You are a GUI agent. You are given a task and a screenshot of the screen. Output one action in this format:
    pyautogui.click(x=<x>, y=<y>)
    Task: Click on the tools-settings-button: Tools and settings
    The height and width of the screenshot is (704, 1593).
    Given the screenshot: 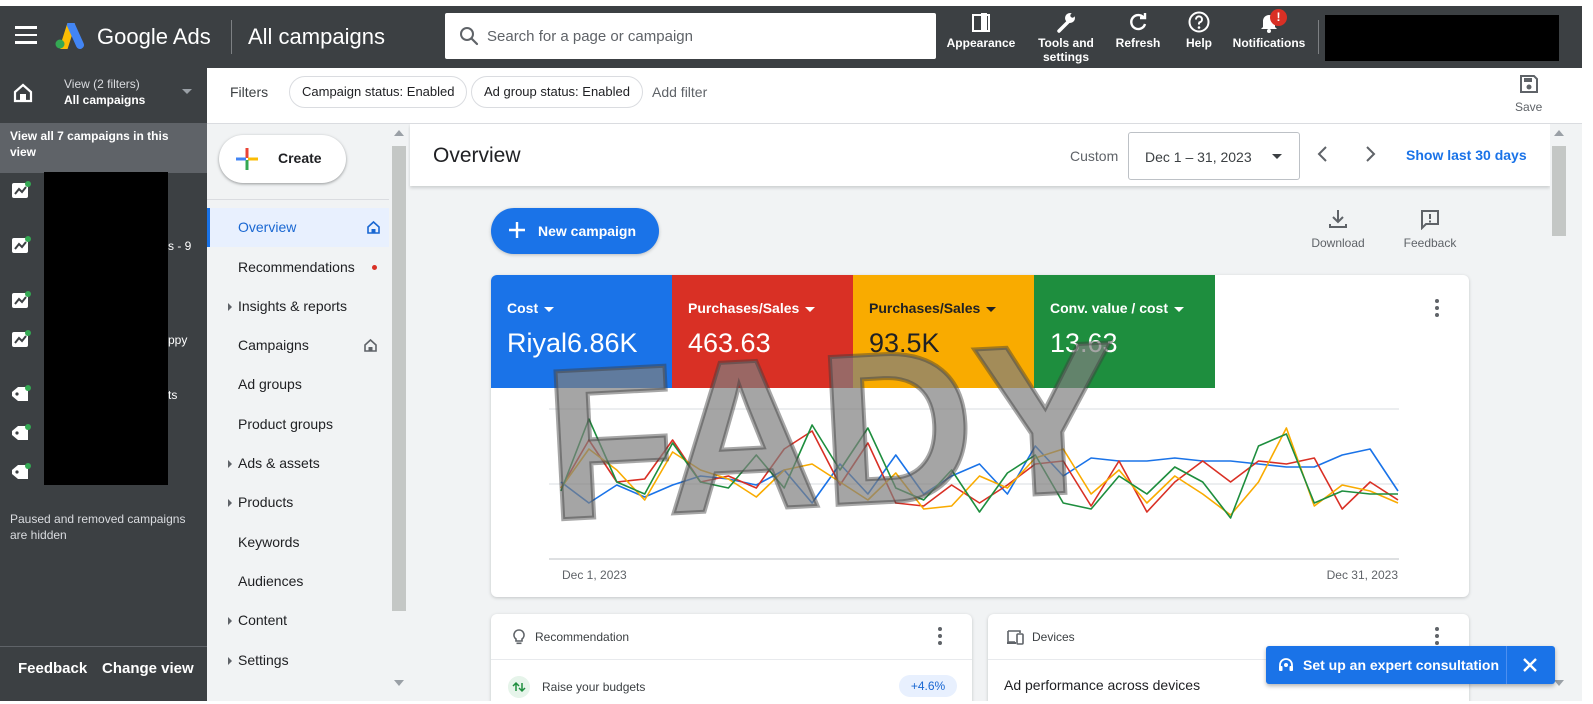 What is the action you would take?
    pyautogui.click(x=1066, y=37)
    